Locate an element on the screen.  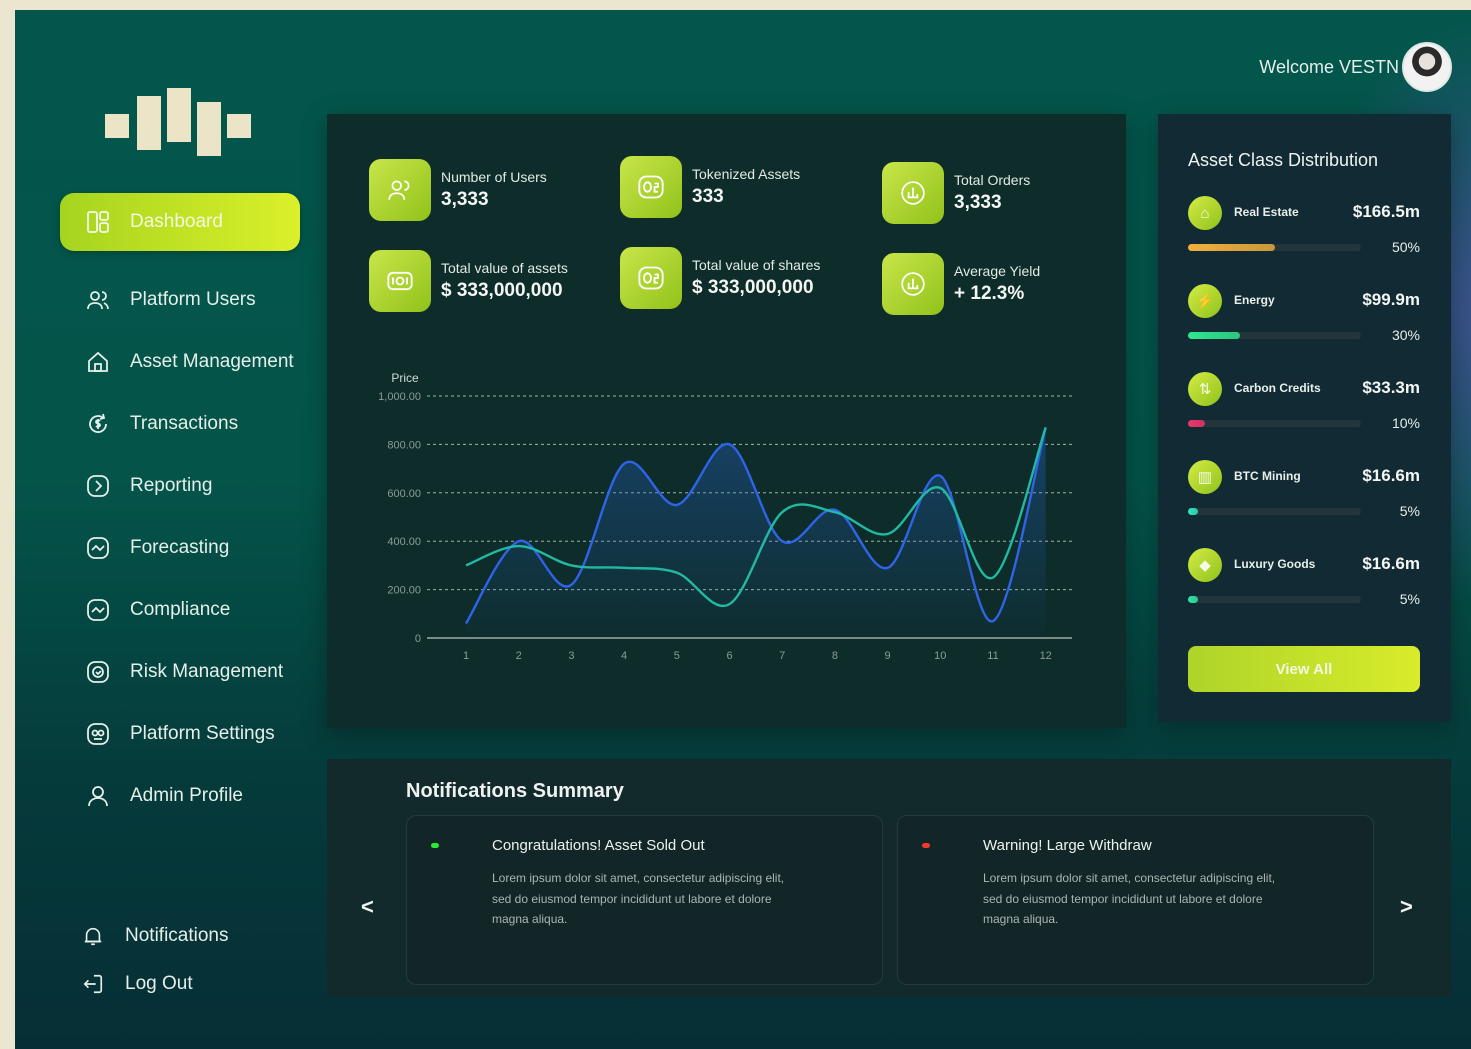
asset-name: Real Estate is located at coordinates (1266, 212).